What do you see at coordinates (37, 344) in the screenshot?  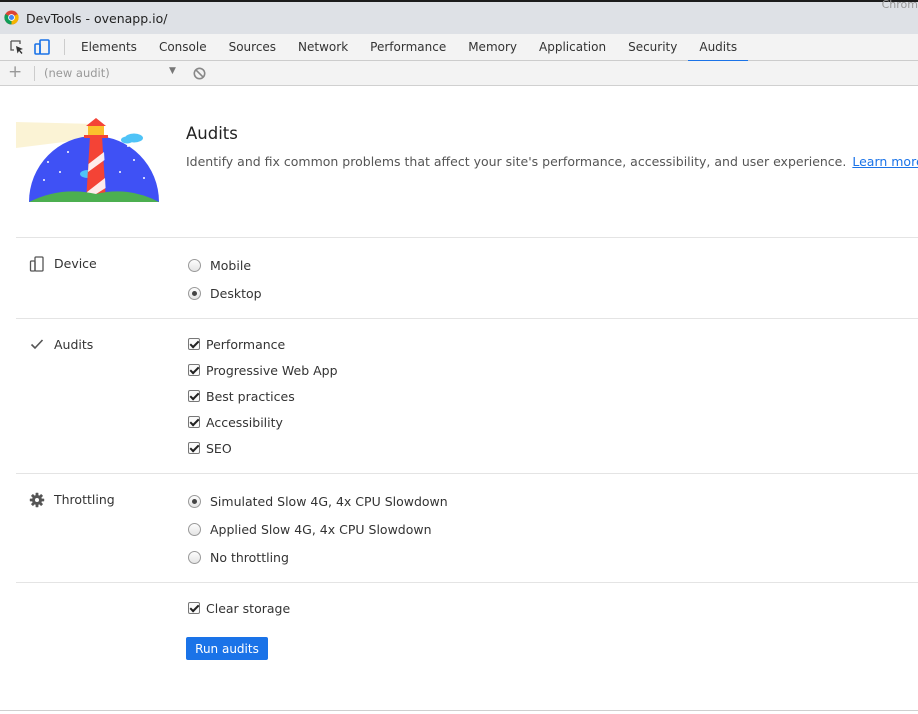 I see `checkmark-icon` at bounding box center [37, 344].